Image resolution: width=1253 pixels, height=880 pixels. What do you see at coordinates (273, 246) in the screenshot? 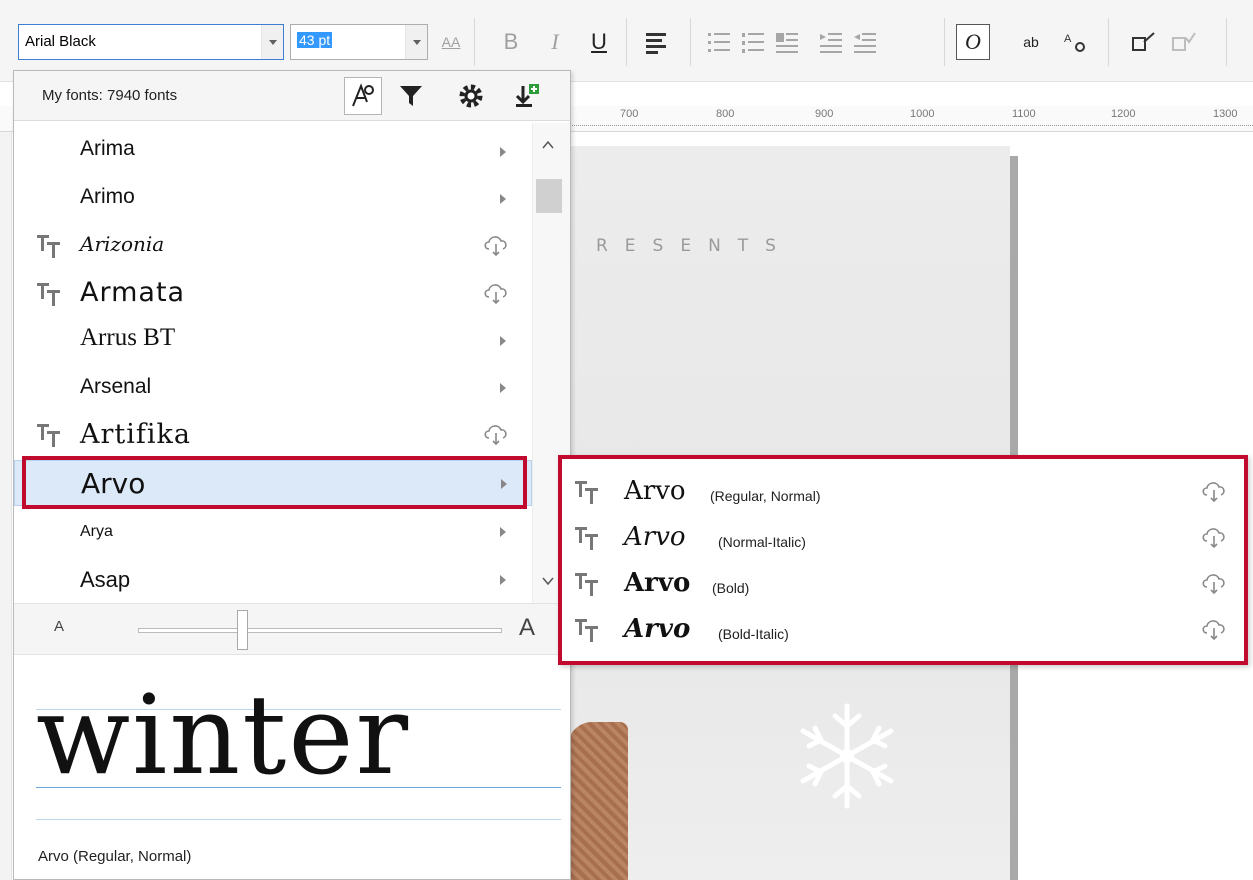
I see `font-item-arizonia: Arizonia` at bounding box center [273, 246].